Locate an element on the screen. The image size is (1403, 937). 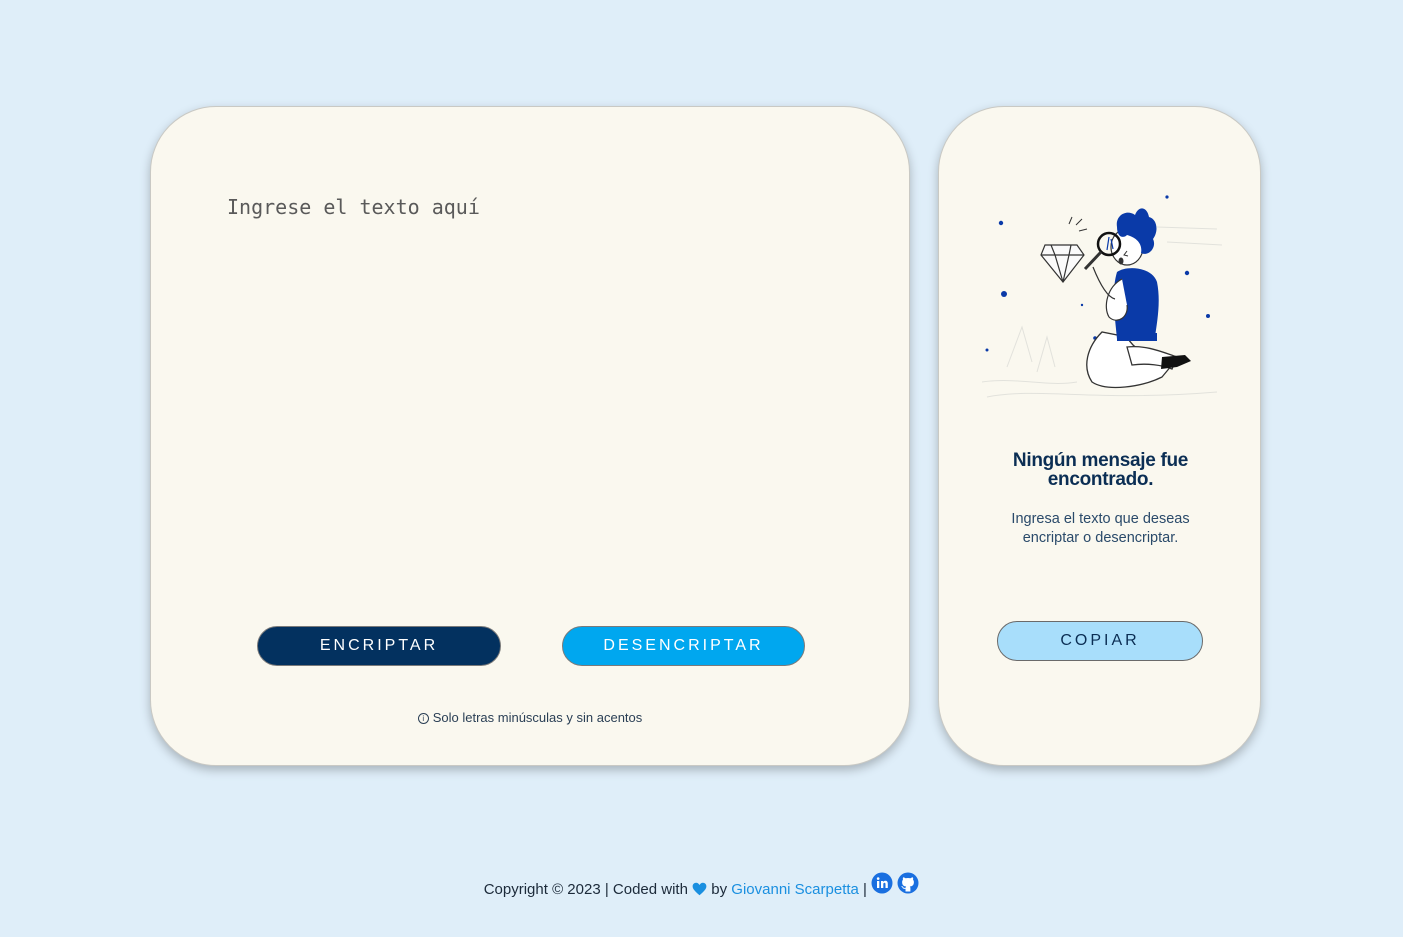
search-illustration is located at coordinates (1102, 296).